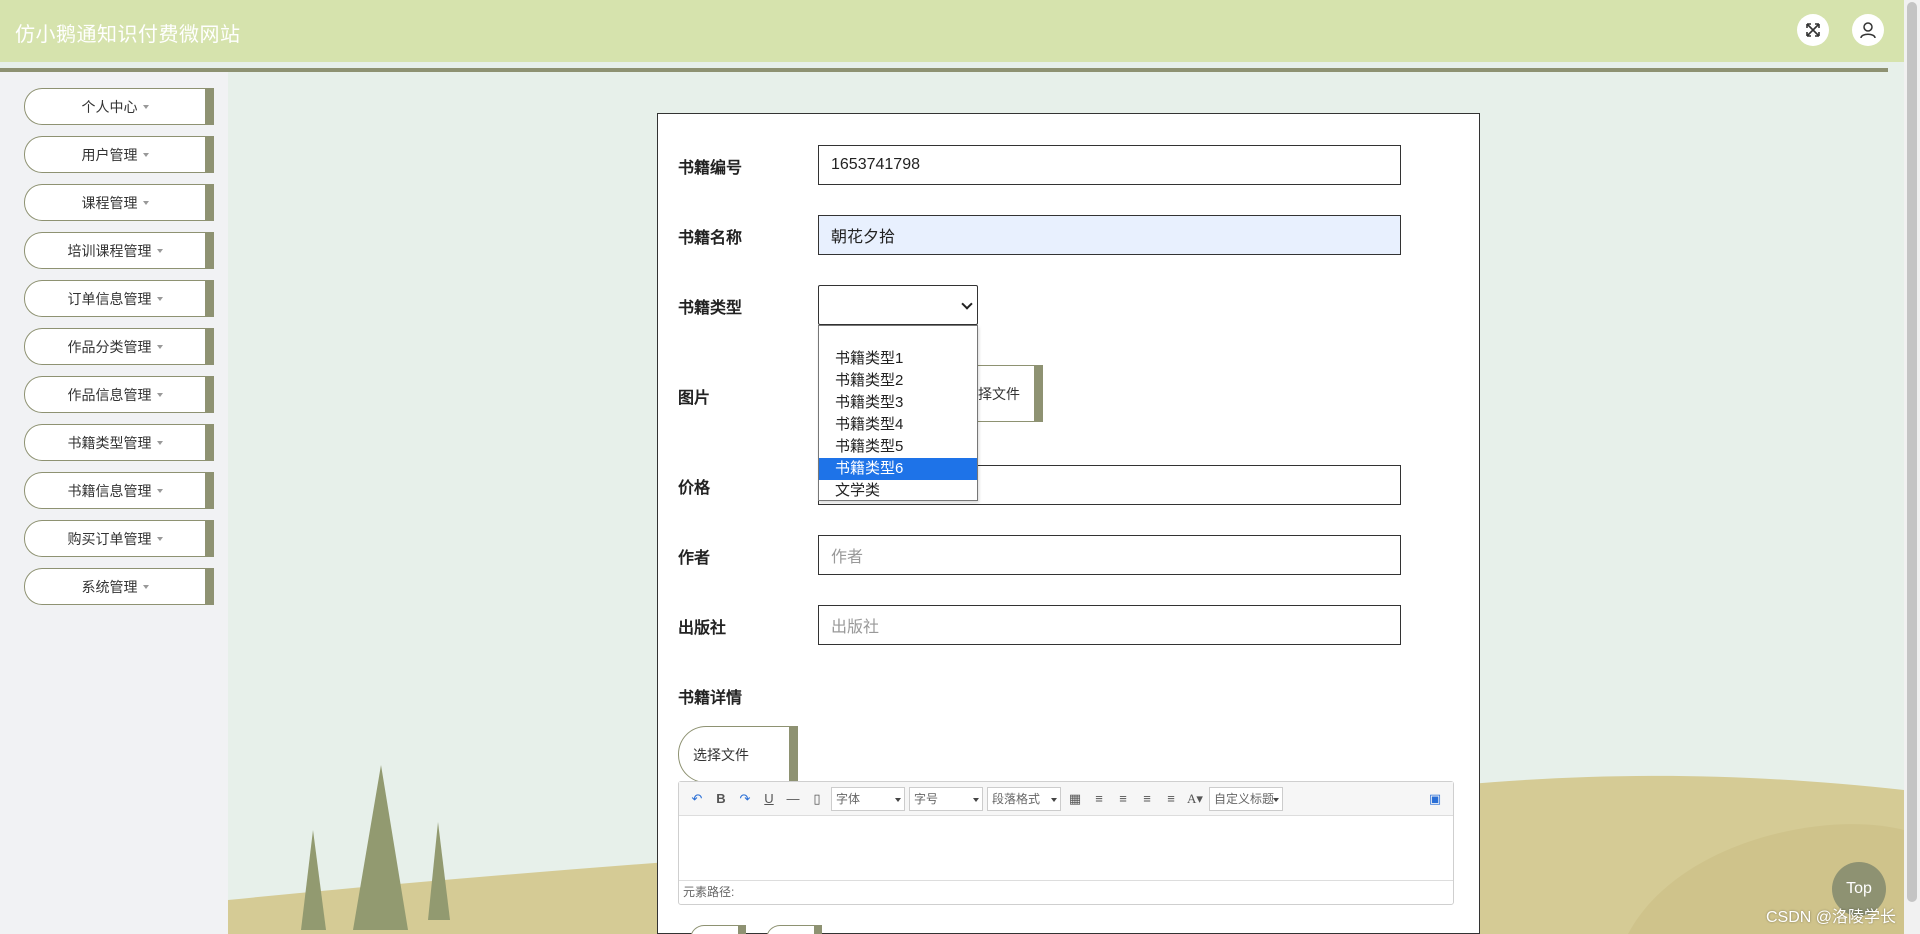 The height and width of the screenshot is (934, 1920). Describe the element at coordinates (1831, 917) in the screenshot. I see `csdn-watermark: CSDN @洛陵学长` at that location.